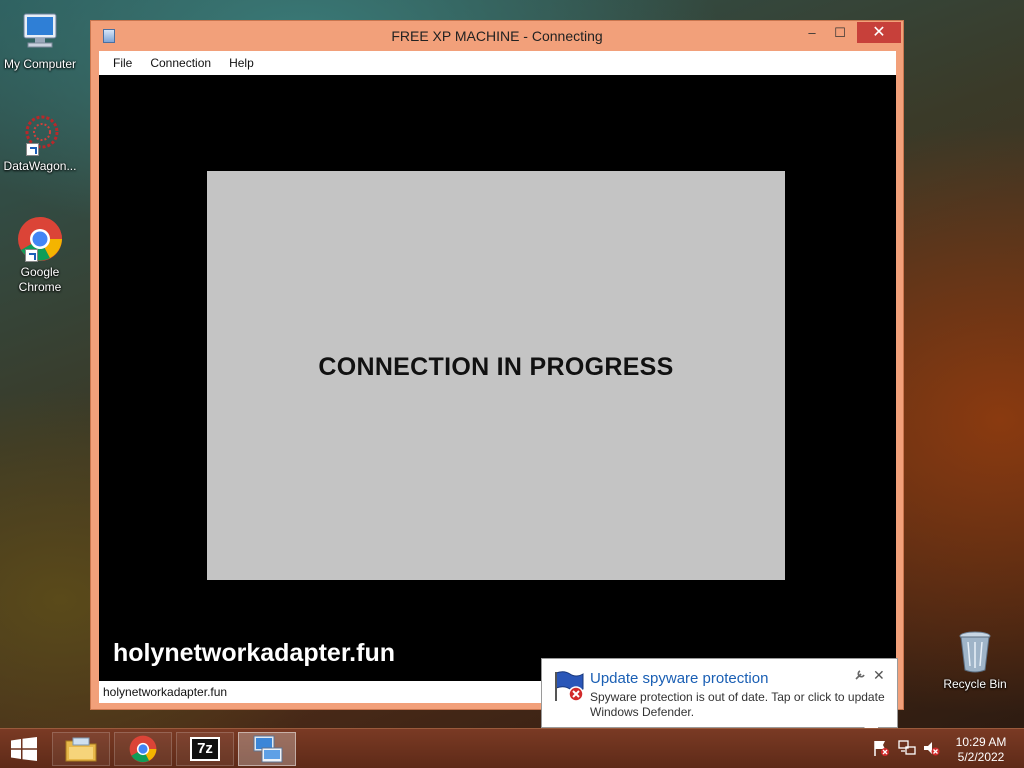  I want to click on desktop-icon-google-chrome: Google Chrome, so click(40, 255).